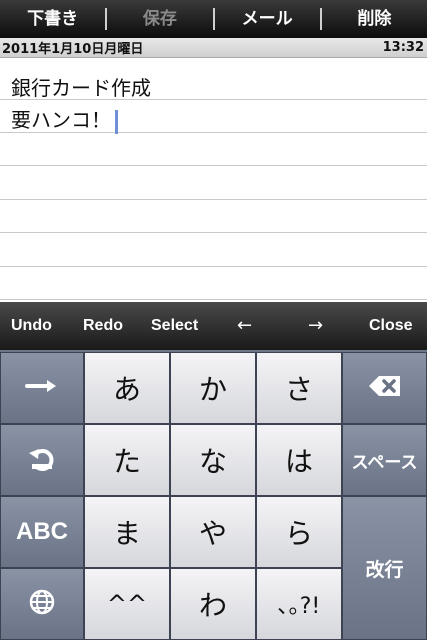 Image resolution: width=427 pixels, height=640 pixels. I want to click on redo-button: Redo, so click(103, 326).